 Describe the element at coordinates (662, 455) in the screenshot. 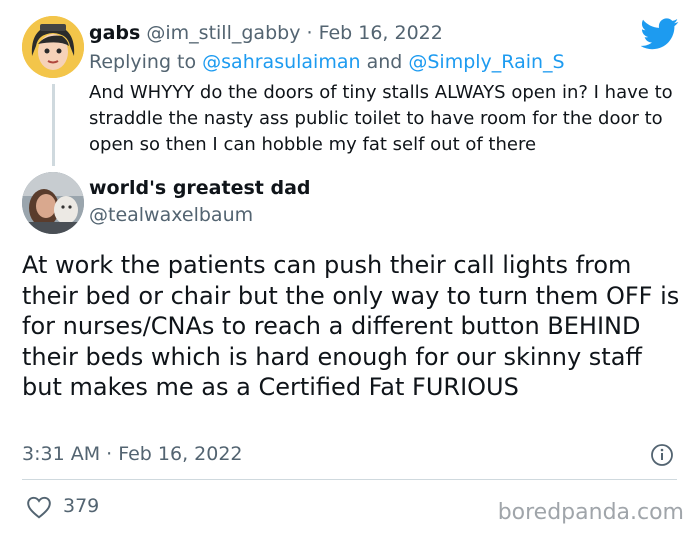

I see `info-icon` at that location.